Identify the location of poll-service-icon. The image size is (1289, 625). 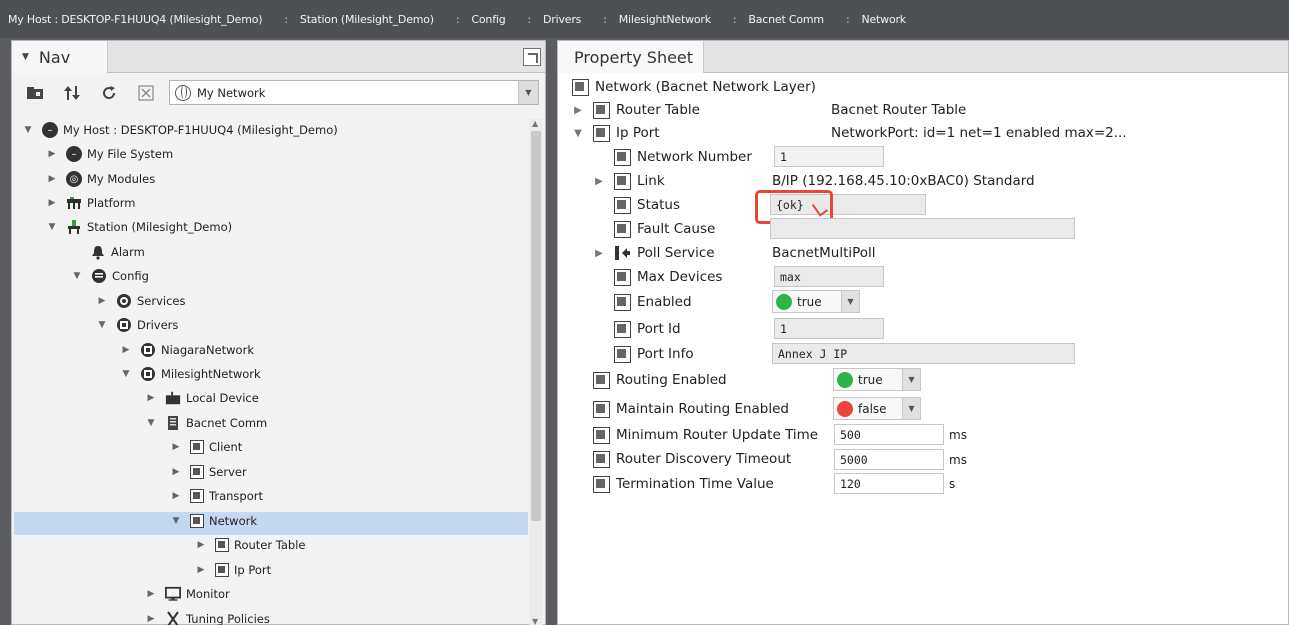
(622, 253).